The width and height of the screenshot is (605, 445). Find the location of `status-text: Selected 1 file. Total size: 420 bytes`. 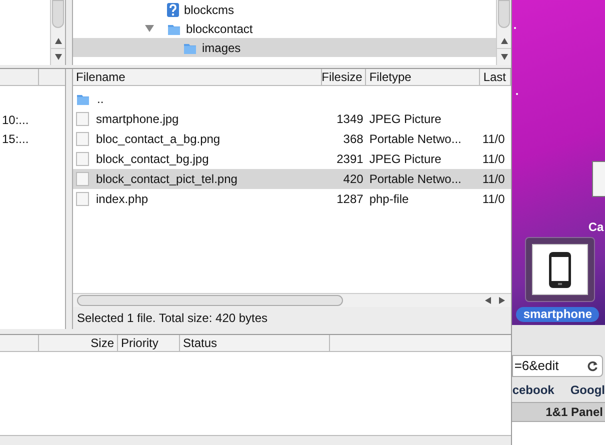

status-text: Selected 1 file. Total size: 420 bytes is located at coordinates (172, 318).